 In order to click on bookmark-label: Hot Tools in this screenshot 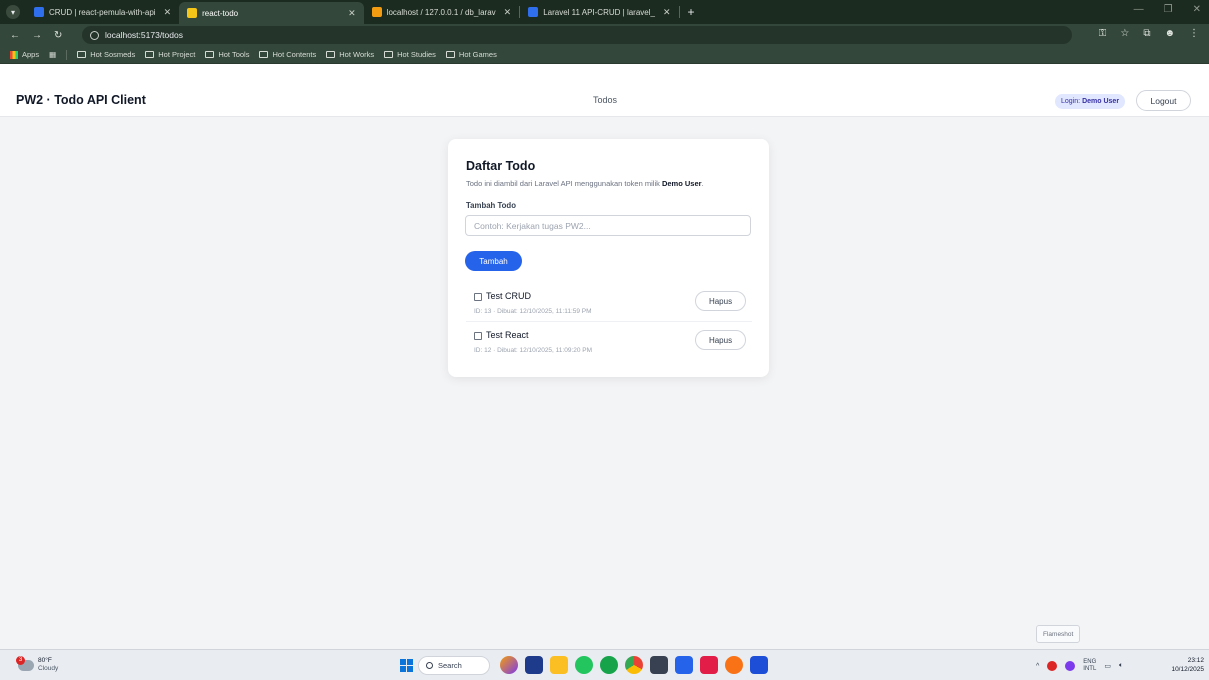, I will do `click(234, 54)`.